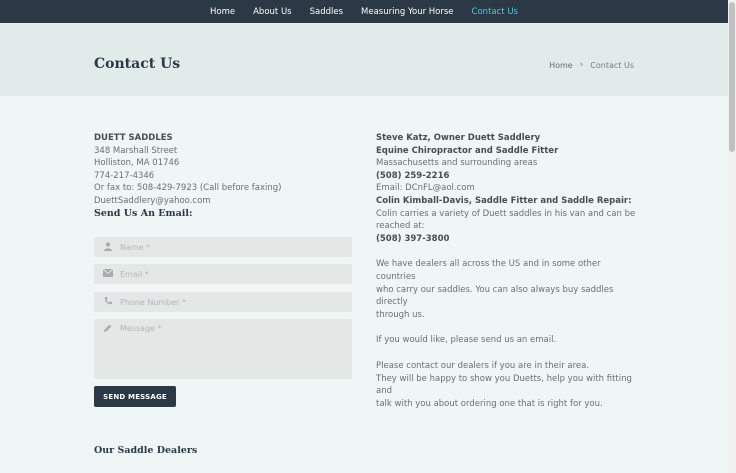 This screenshot has width=736, height=473. Describe the element at coordinates (400, 314) in the screenshot. I see `dealers-info-line-3: through us.` at that location.